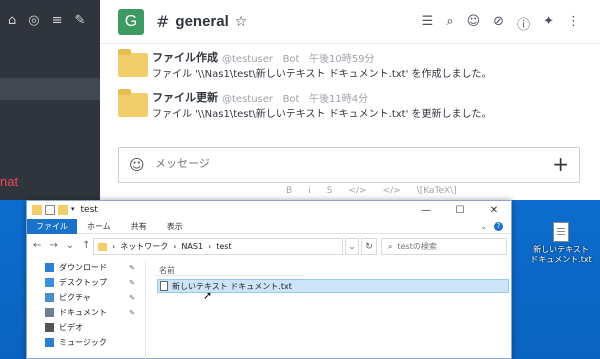 The height and width of the screenshot is (359, 600). I want to click on codeblock-button: </>, so click(392, 191).